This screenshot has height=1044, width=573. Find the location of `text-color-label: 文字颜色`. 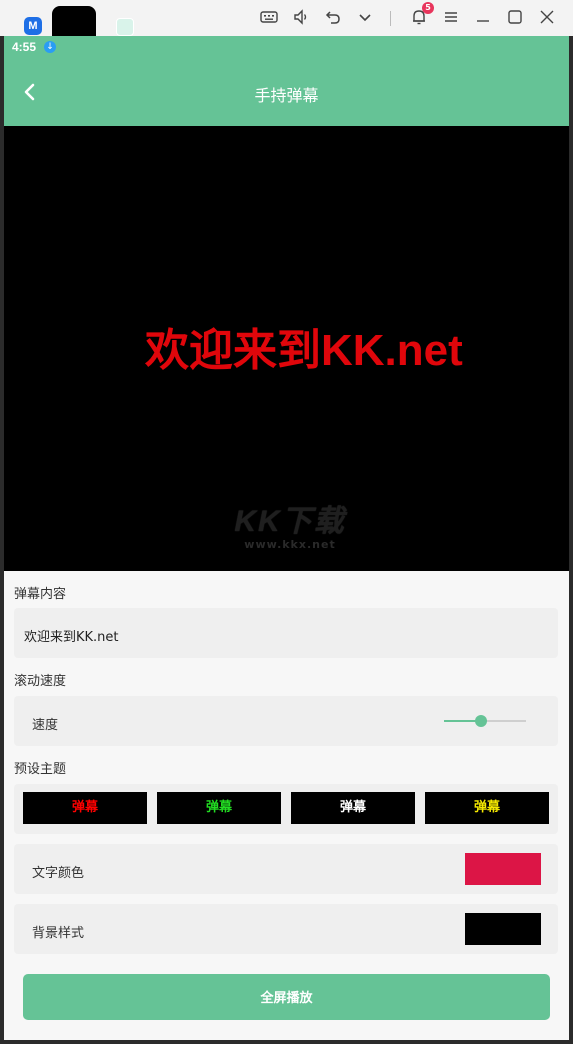

text-color-label: 文字颜色 is located at coordinates (58, 873).